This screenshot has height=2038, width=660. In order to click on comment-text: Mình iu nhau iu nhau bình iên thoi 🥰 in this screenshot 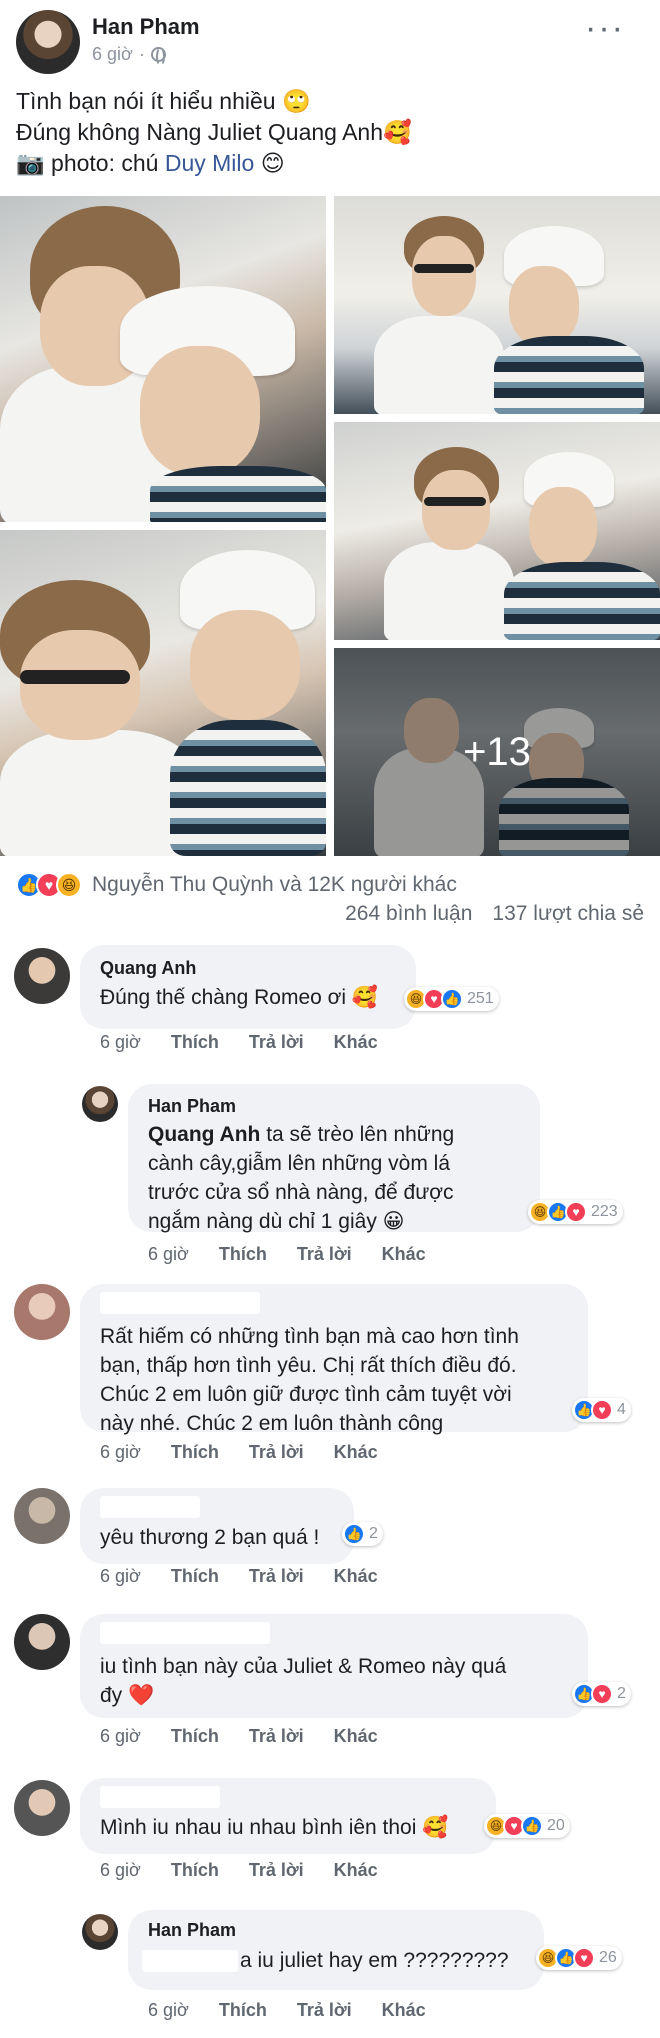, I will do `click(274, 1827)`.